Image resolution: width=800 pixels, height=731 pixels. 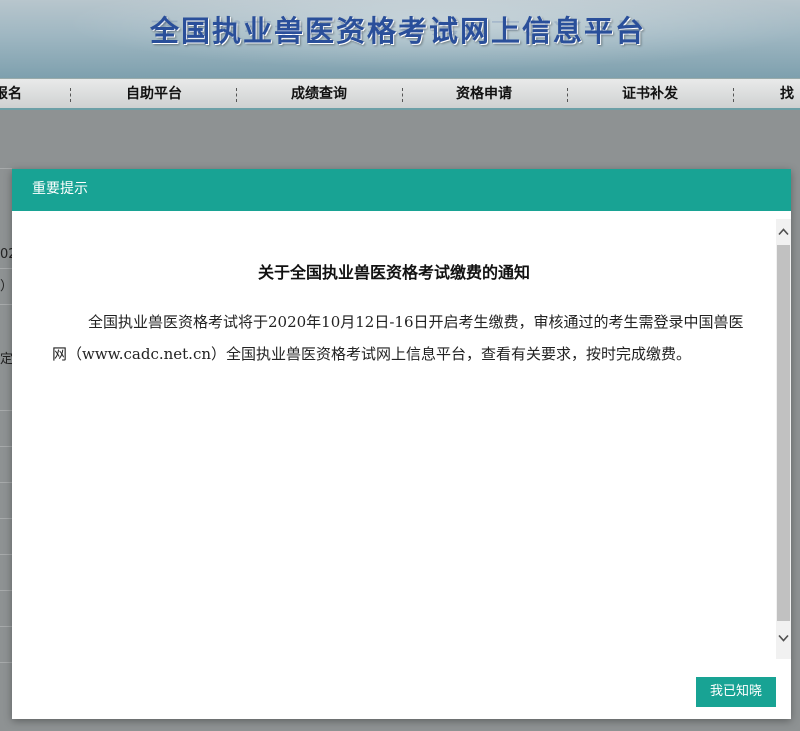 I want to click on scroll-thumb, so click(x=783, y=433).